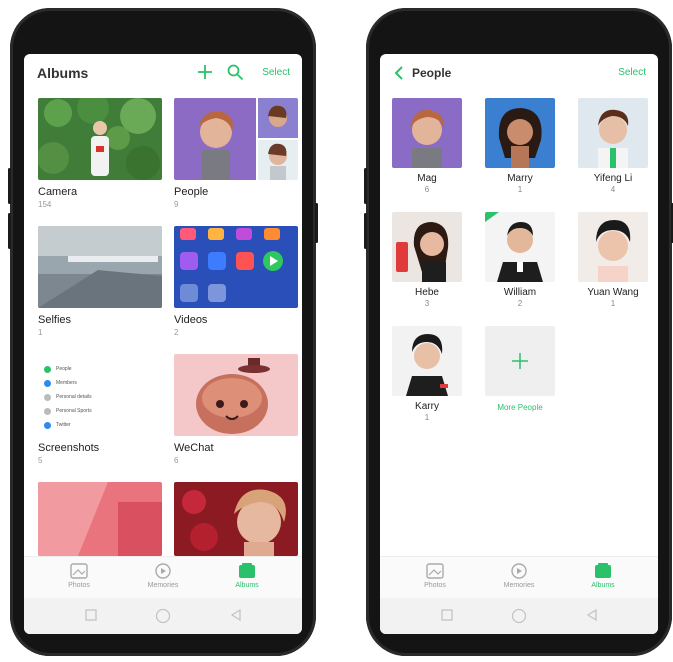 This screenshot has width=673, height=662. I want to click on add-icon, so click(205, 72).